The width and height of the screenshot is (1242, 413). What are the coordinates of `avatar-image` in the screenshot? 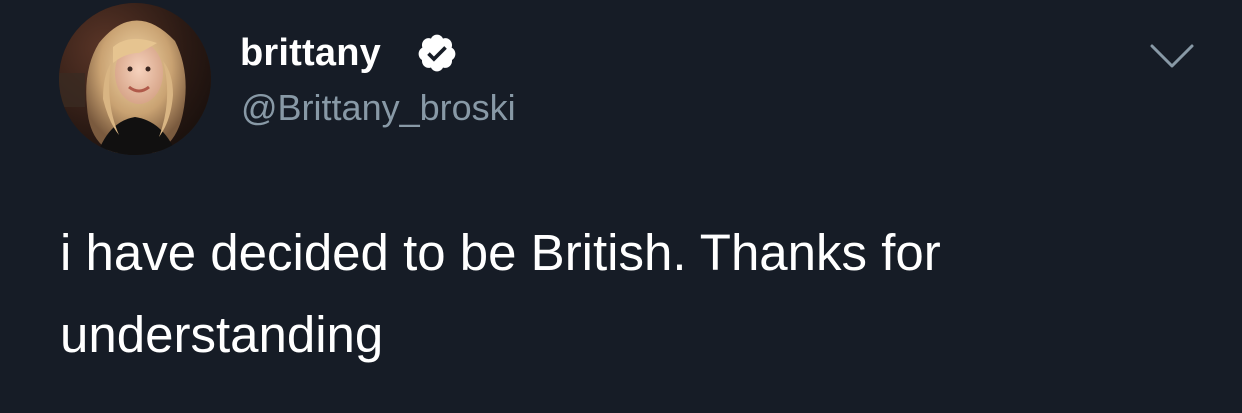 It's located at (135, 79).